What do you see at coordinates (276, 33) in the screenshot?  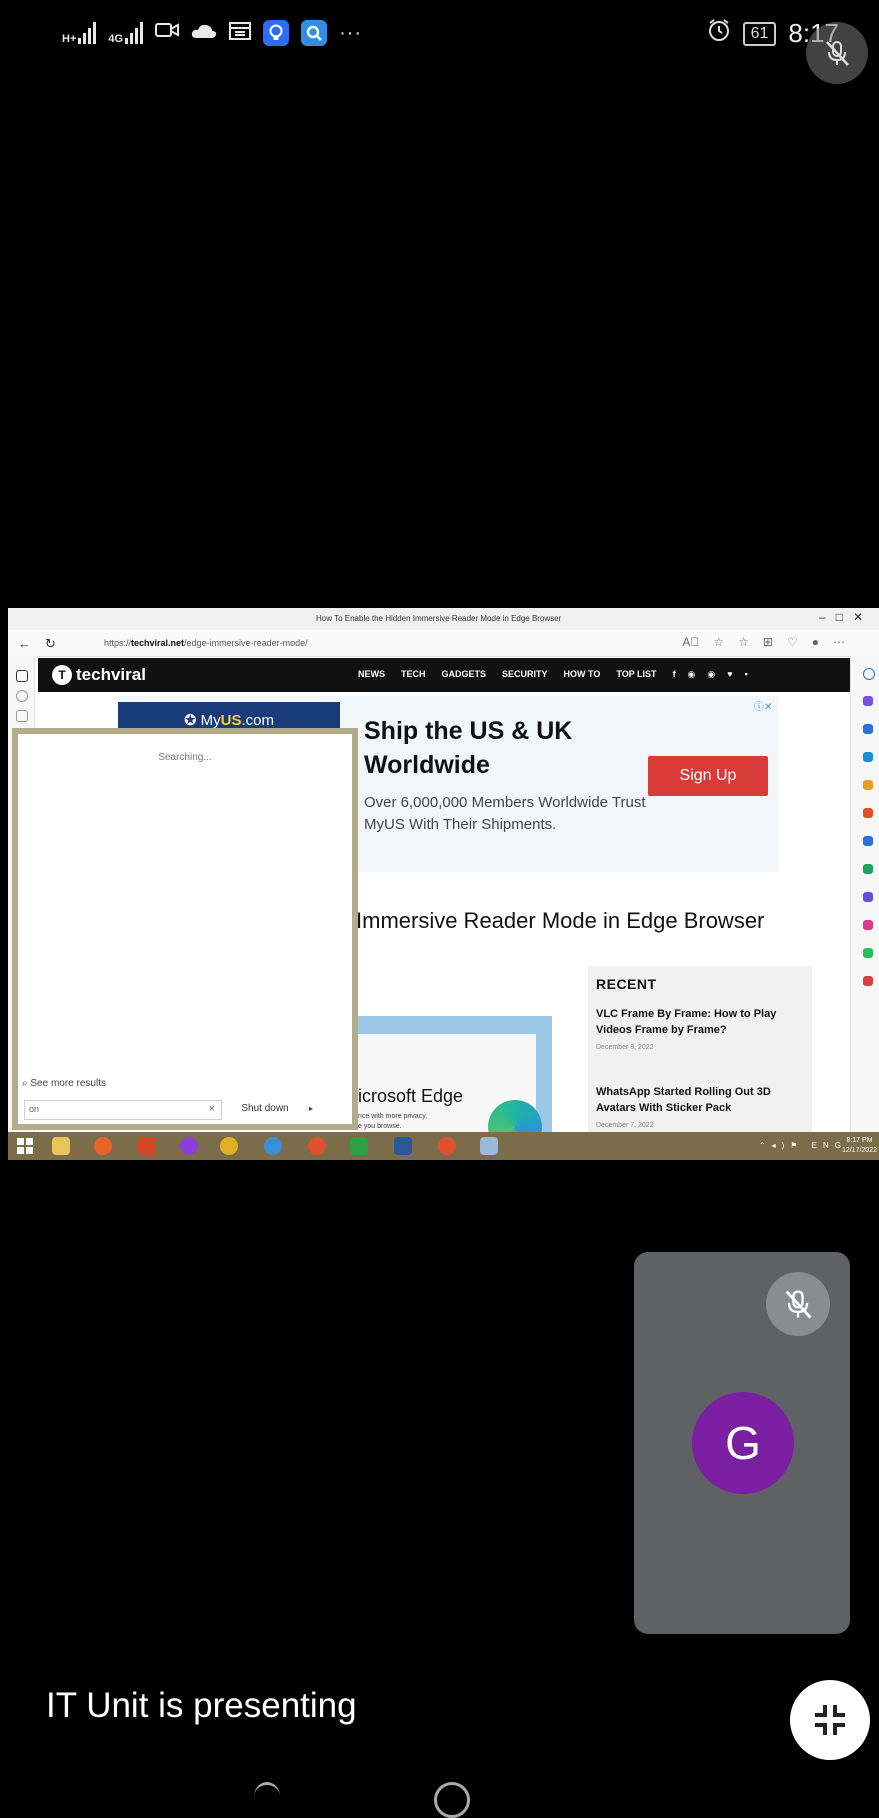 I see `lightbulb-app-icon` at bounding box center [276, 33].